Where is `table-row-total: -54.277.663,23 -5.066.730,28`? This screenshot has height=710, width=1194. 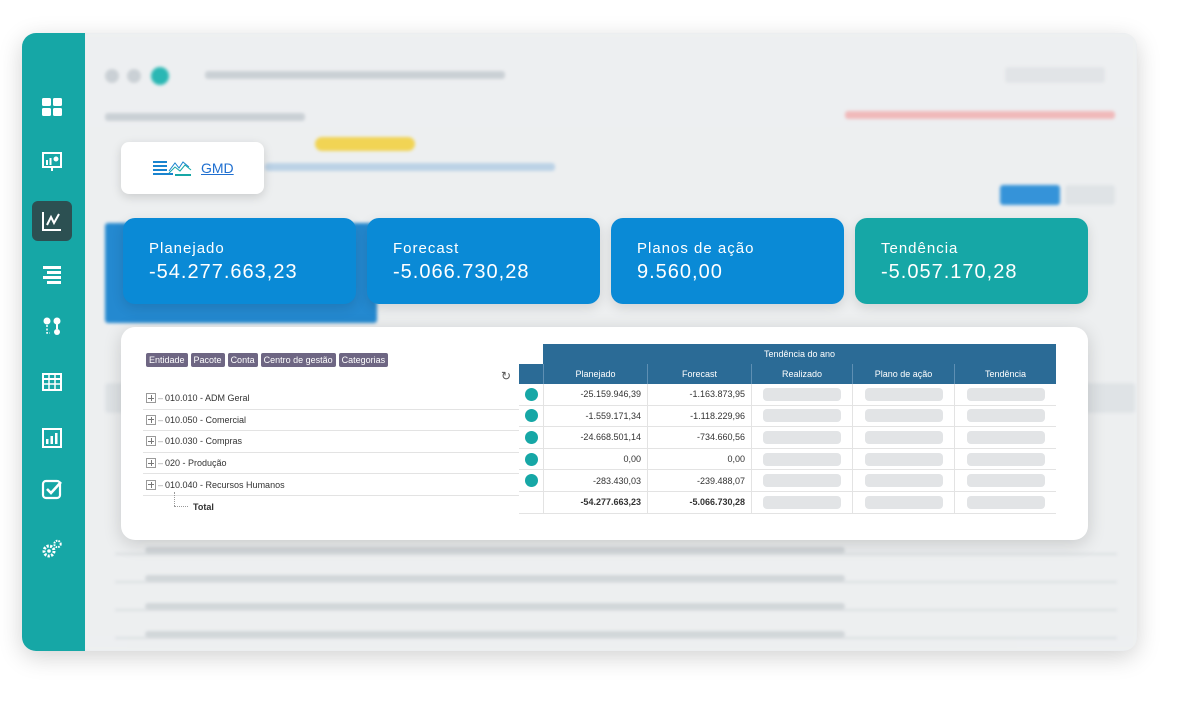
table-row-total: -54.277.663,23 -5.066.730,28 is located at coordinates (787, 502).